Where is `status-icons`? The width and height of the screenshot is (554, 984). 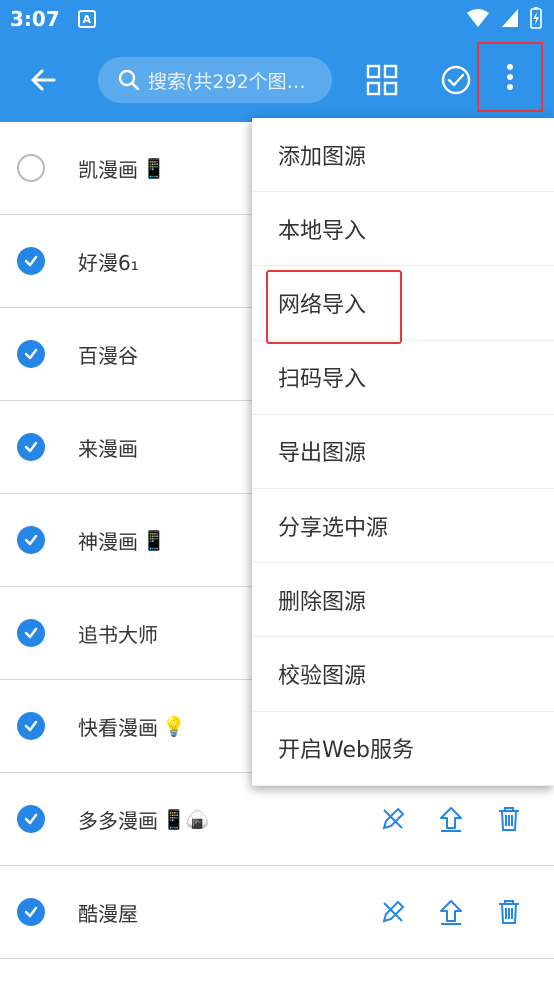 status-icons is located at coordinates (504, 18).